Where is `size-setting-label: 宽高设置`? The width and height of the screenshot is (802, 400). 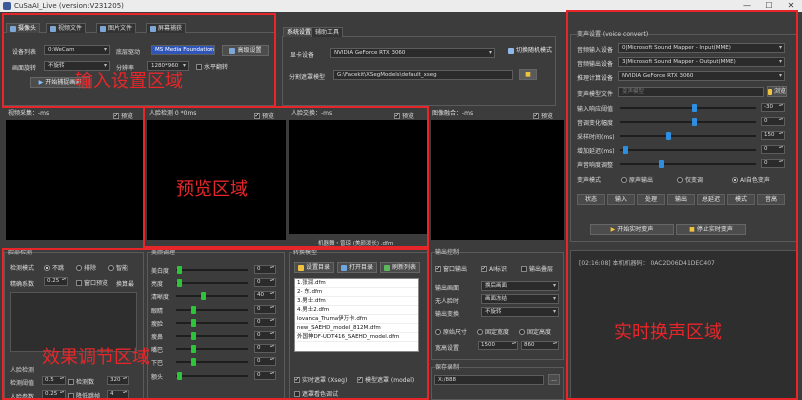 size-setting-label: 宽高设置 is located at coordinates (447, 348).